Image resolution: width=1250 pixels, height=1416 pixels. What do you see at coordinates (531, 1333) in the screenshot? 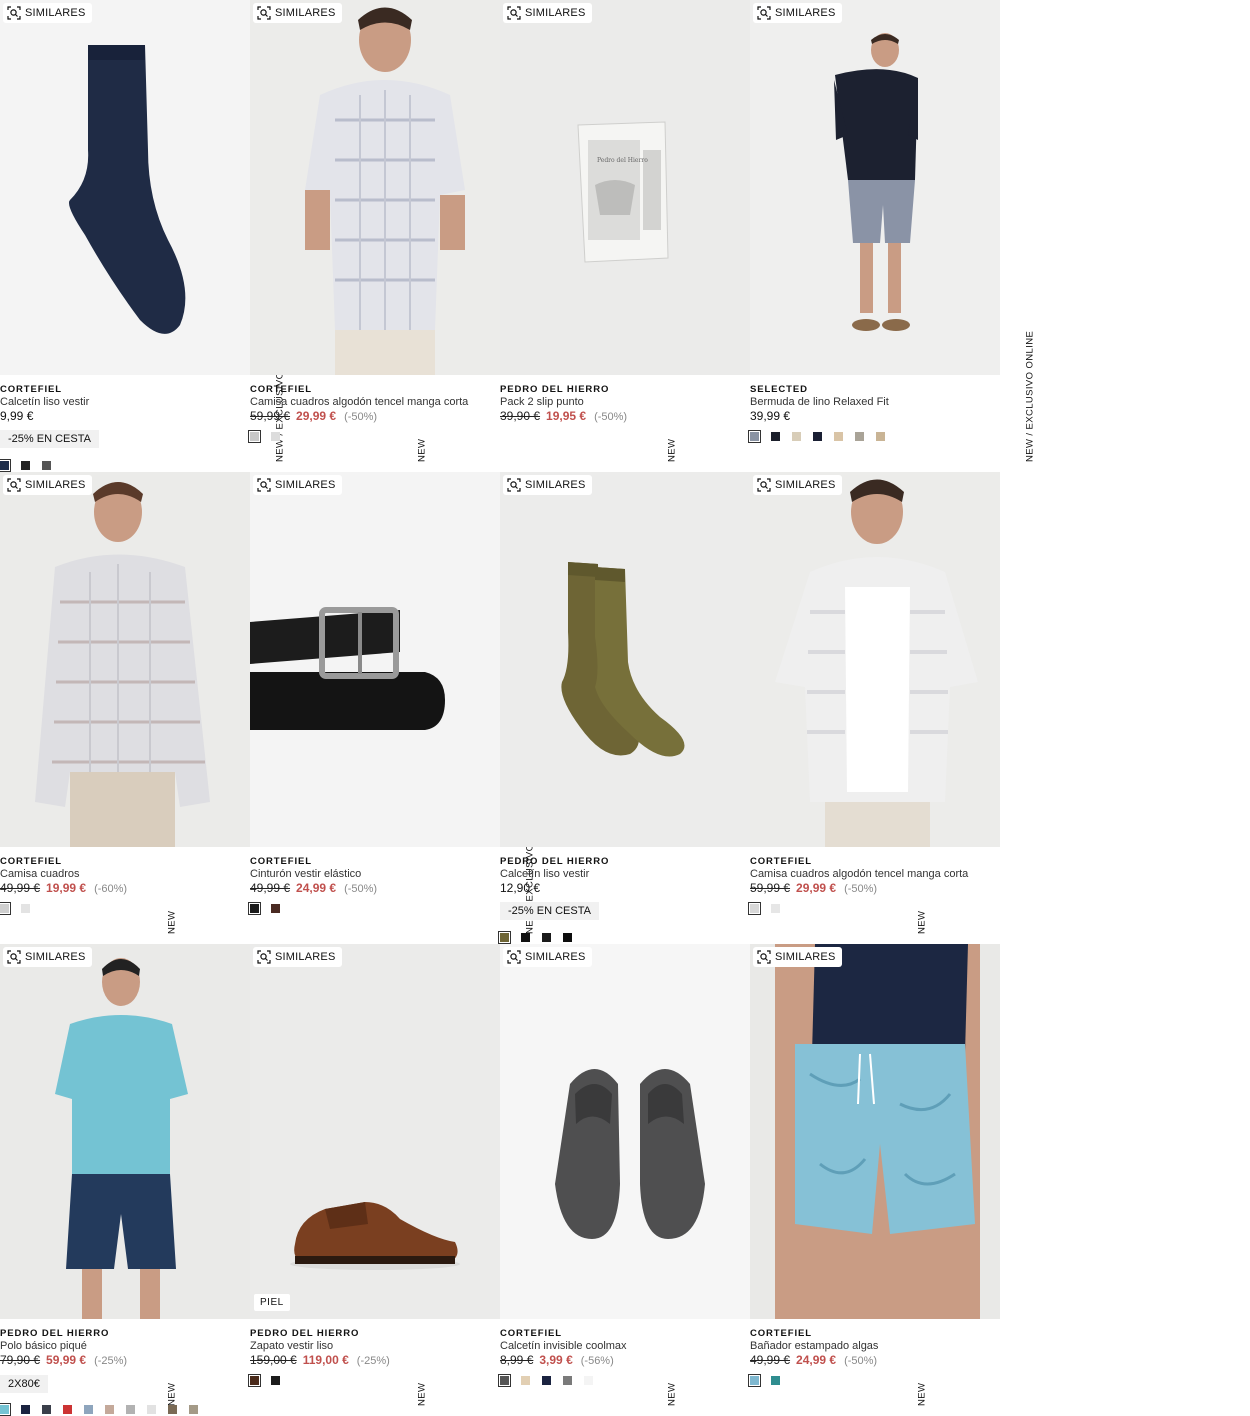
I see `product-brand: CORTEFIEL` at bounding box center [531, 1333].